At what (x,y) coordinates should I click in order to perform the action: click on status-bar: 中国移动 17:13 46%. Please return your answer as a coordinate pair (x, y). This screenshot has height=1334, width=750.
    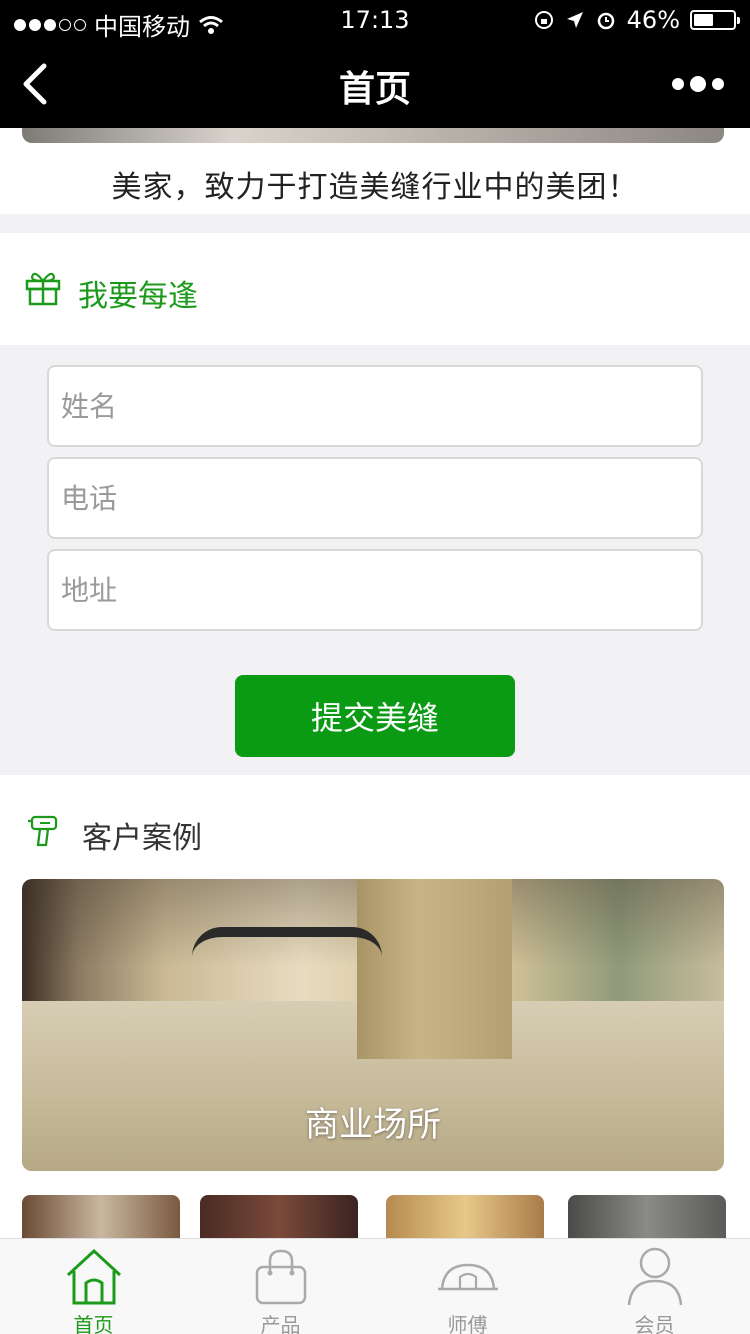
    Looking at the image, I should click on (375, 20).